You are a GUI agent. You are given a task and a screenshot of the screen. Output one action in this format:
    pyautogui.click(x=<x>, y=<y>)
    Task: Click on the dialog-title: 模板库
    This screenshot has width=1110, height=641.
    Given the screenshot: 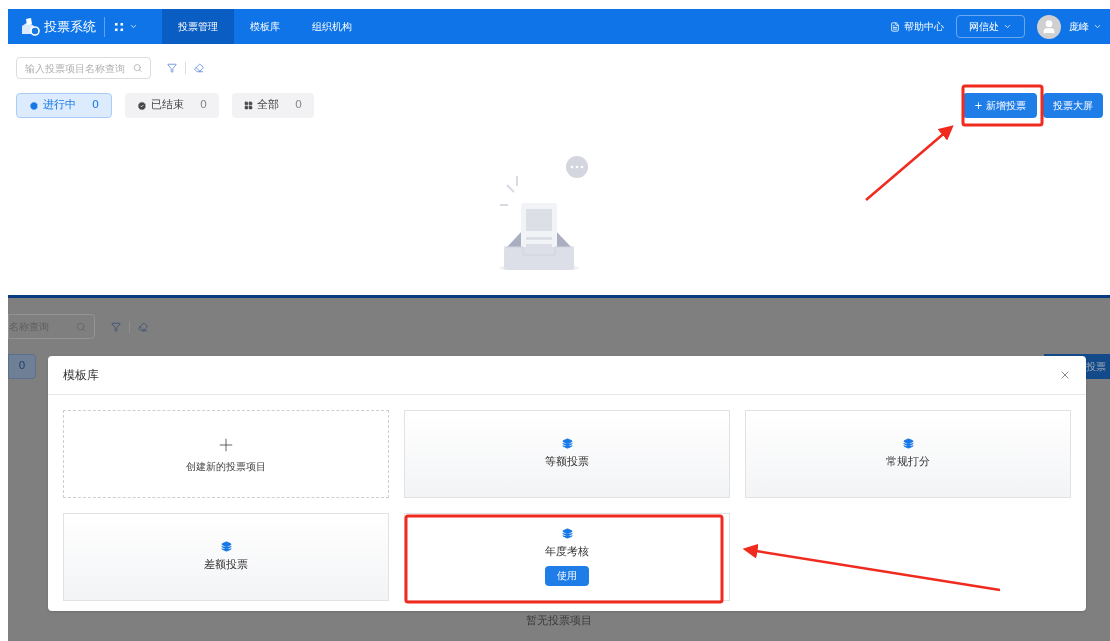 What is the action you would take?
    pyautogui.click(x=81, y=375)
    